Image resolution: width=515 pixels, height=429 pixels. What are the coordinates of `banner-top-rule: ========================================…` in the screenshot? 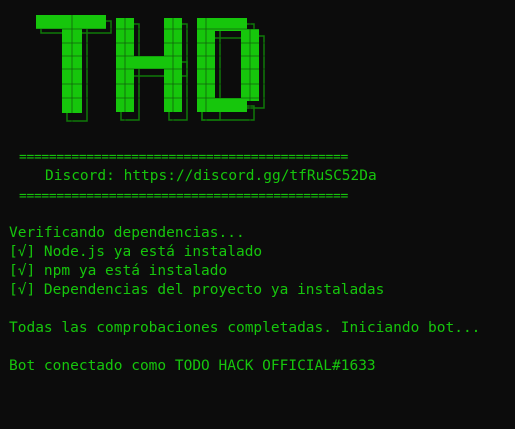 It's located at (183, 157).